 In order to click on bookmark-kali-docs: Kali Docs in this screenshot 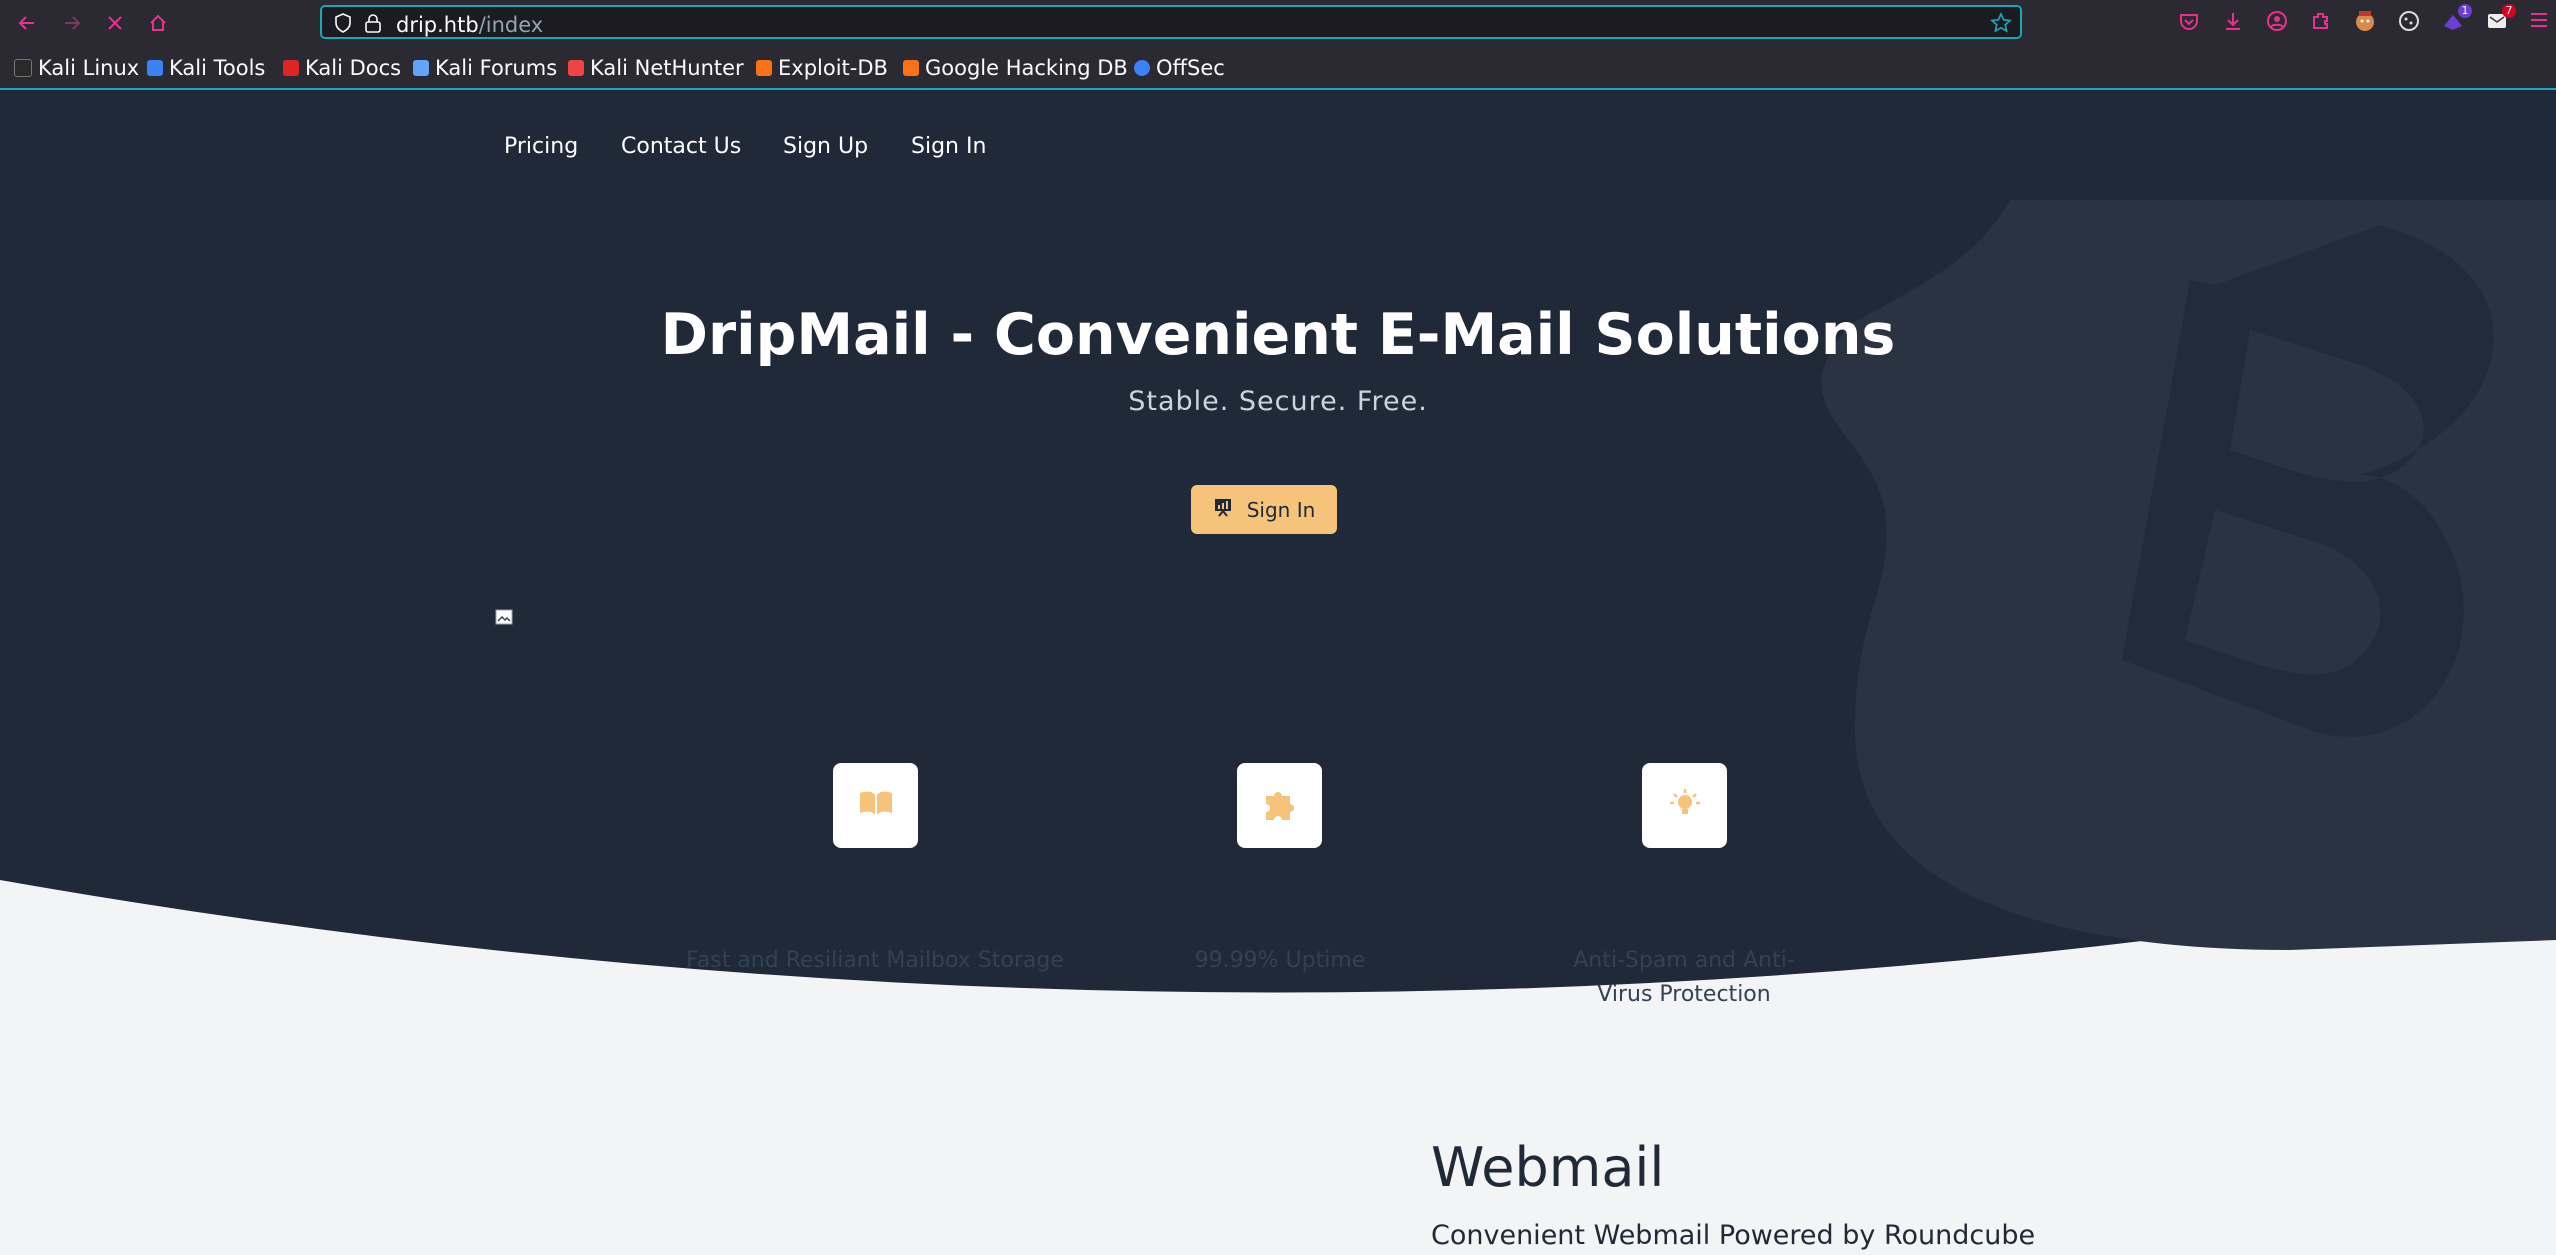, I will do `click(342, 68)`.